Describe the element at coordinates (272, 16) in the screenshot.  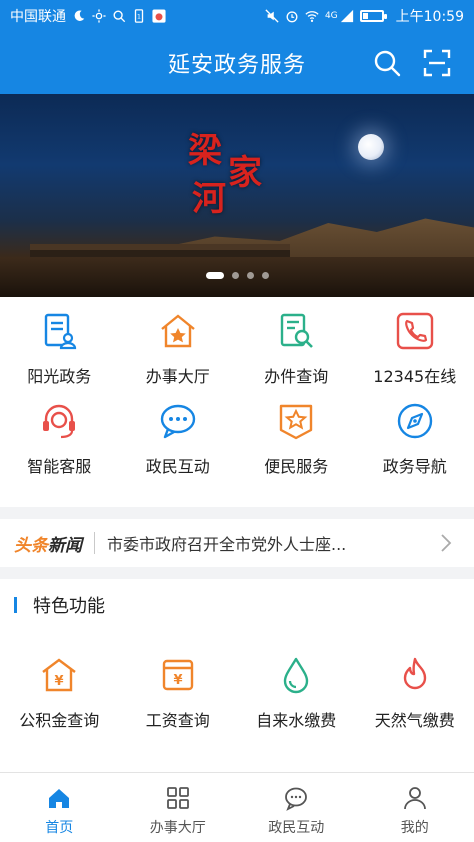
I see `mute-icon` at that location.